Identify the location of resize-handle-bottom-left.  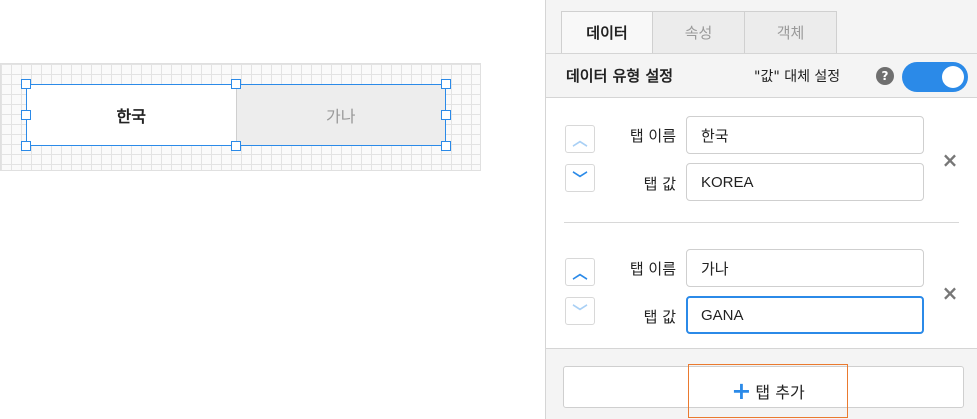
(26, 146).